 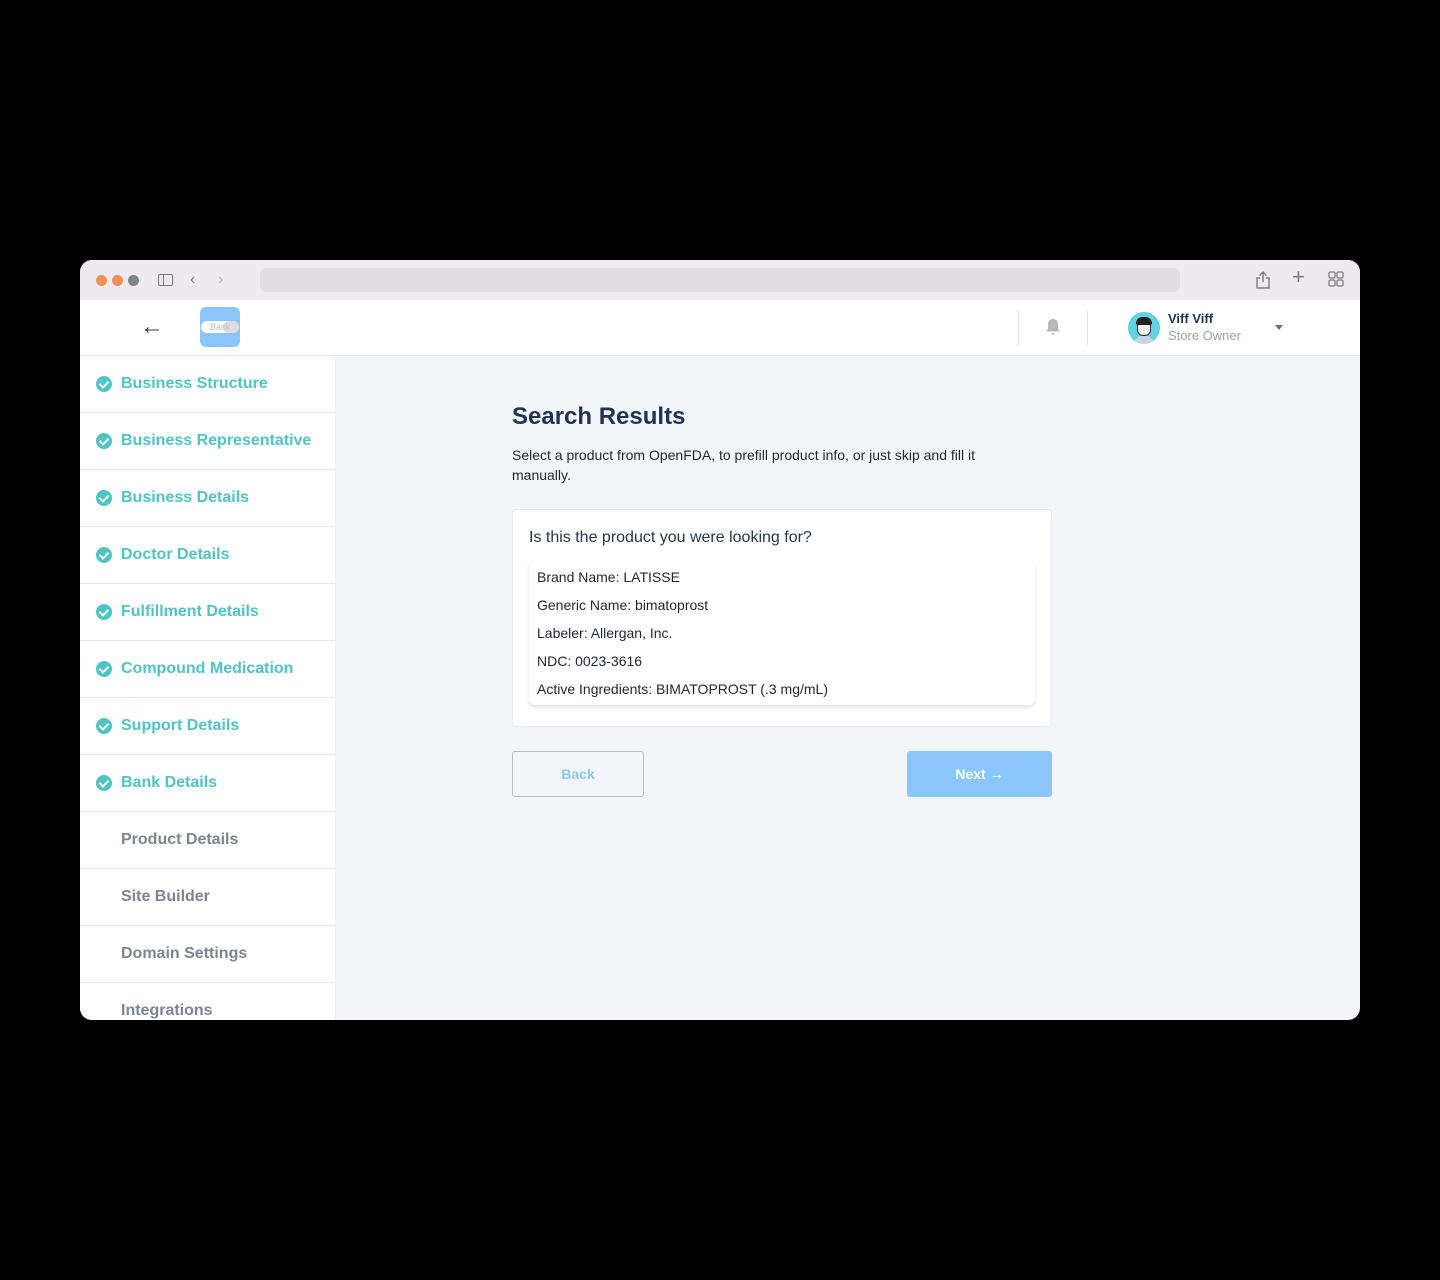 I want to click on address-bar, so click(x=720, y=280).